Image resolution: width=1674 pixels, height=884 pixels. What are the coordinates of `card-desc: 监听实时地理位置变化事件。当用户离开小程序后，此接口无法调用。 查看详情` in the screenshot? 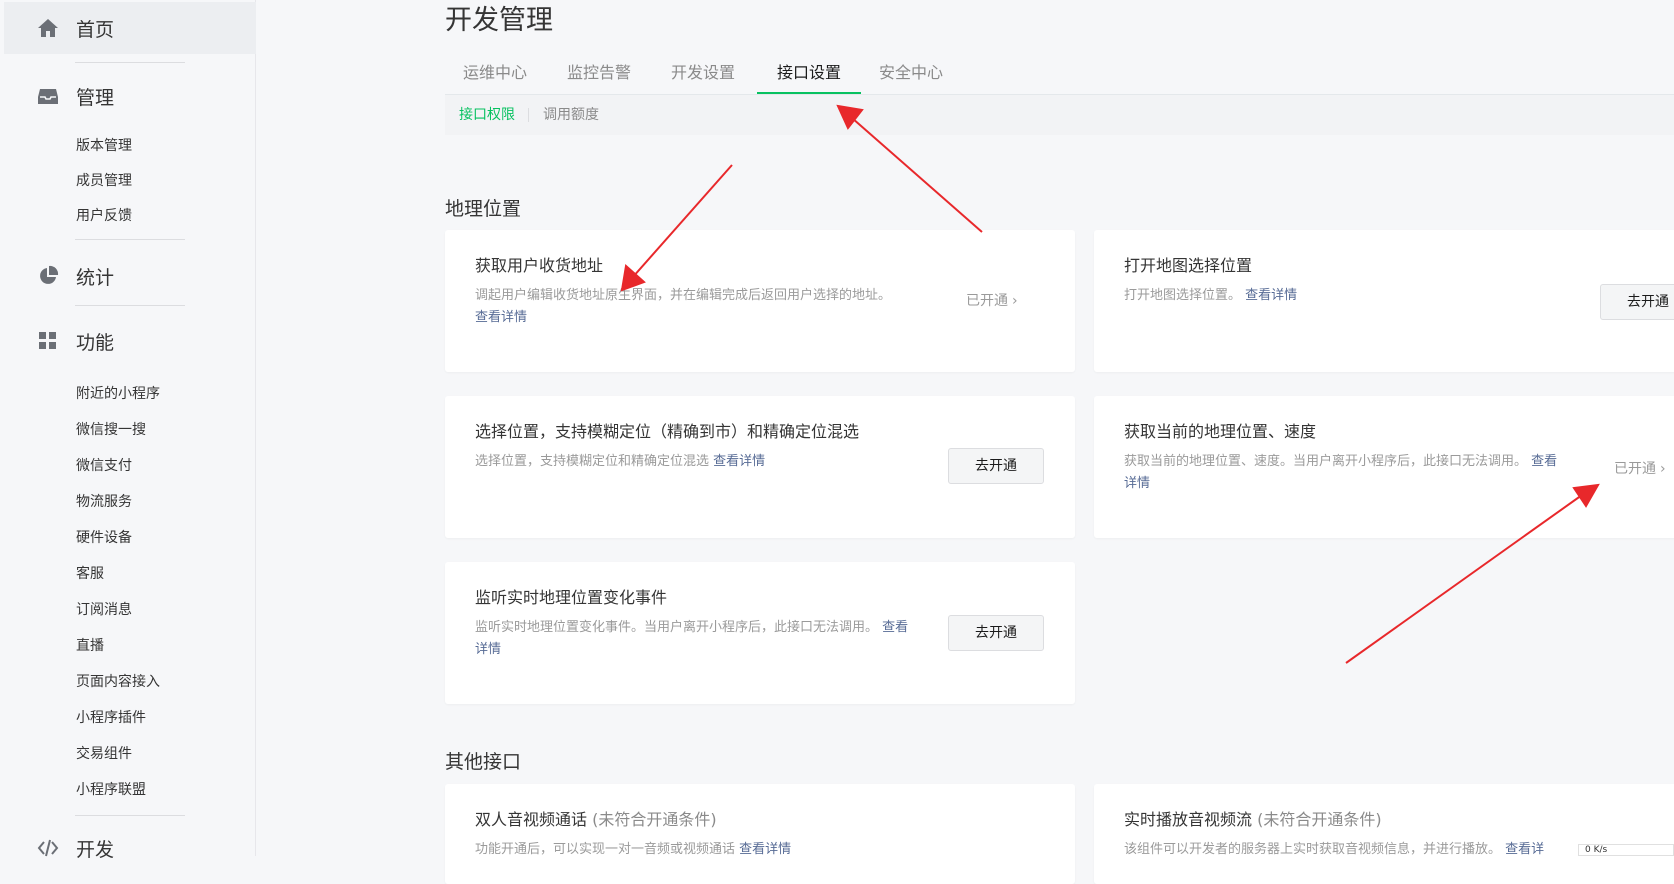 It's located at (695, 639).